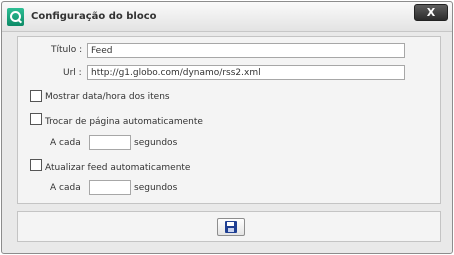 The width and height of the screenshot is (454, 255). Describe the element at coordinates (36, 96) in the screenshot. I see `mostrar-data-checkbox` at that location.